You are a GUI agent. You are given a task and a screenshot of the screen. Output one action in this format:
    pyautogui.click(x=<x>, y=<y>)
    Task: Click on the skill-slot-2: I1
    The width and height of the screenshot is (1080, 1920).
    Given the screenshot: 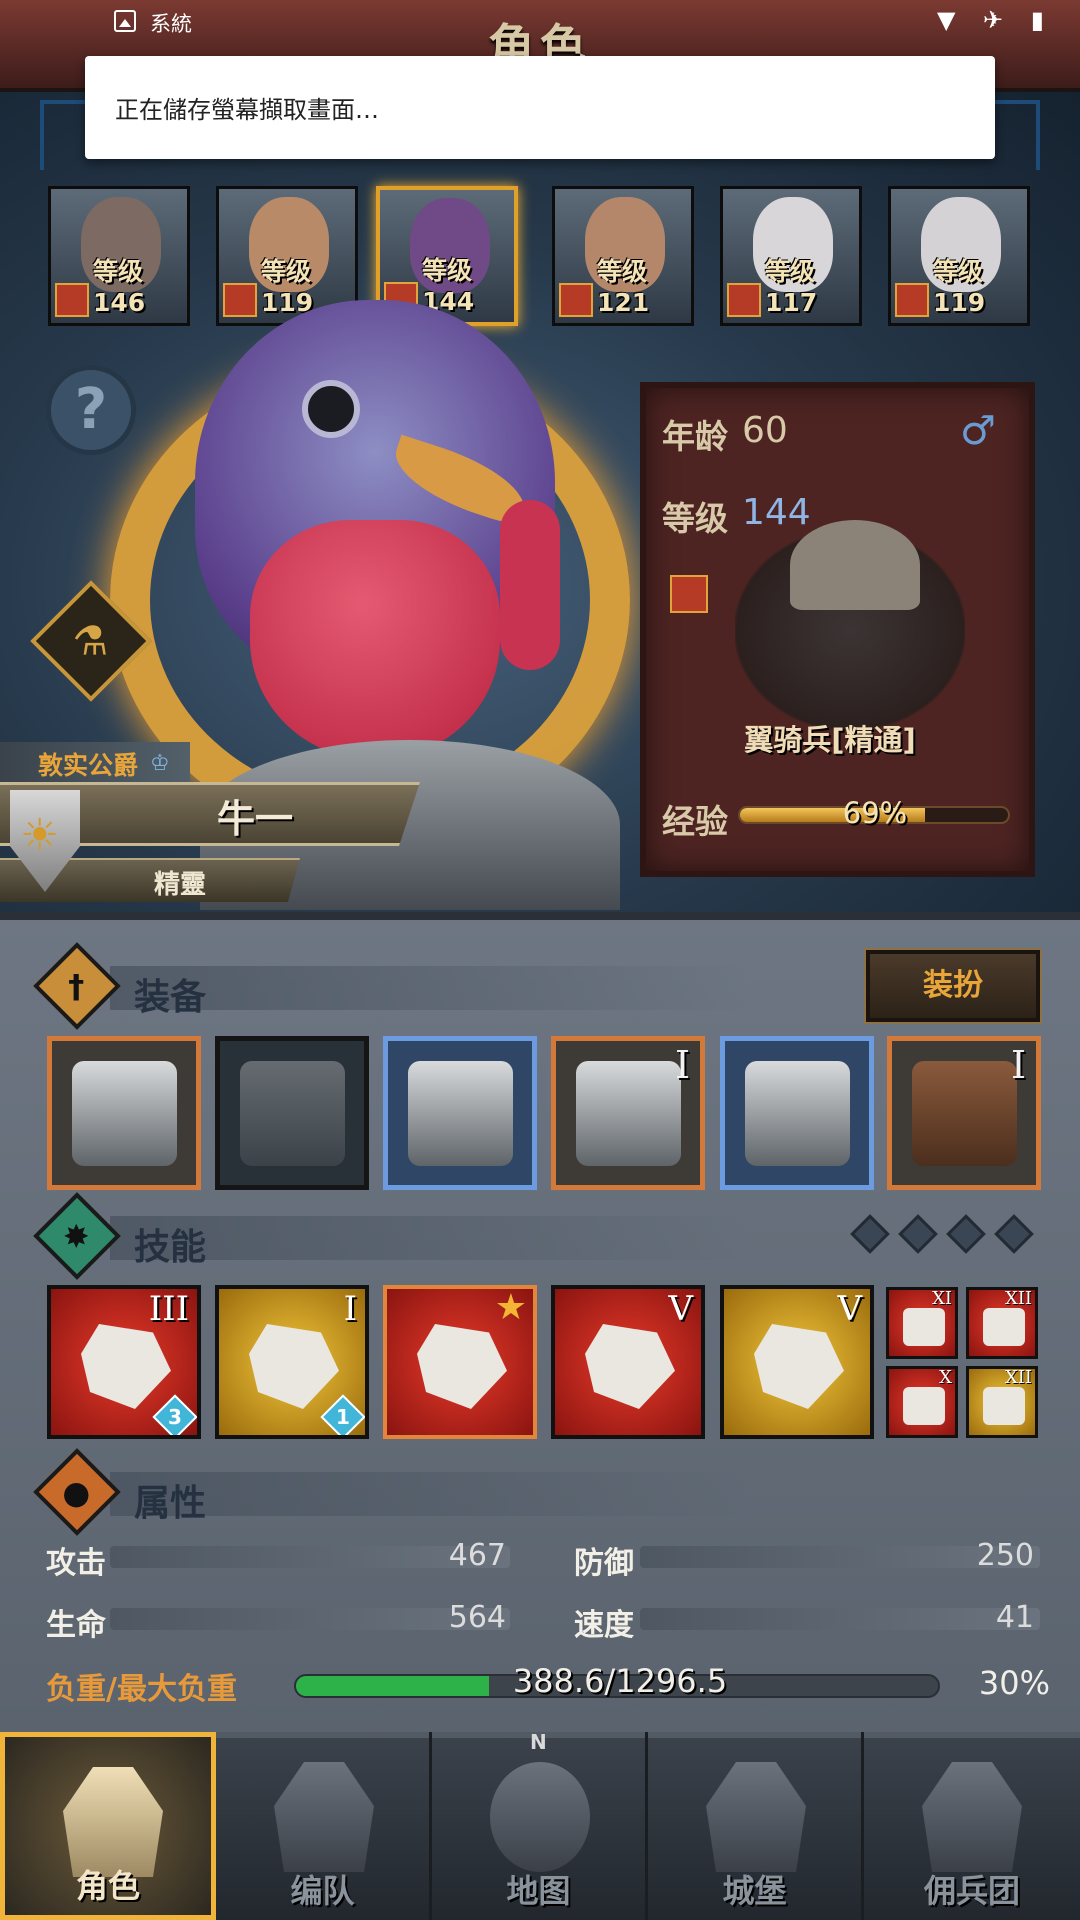 What is the action you would take?
    pyautogui.click(x=292, y=1362)
    